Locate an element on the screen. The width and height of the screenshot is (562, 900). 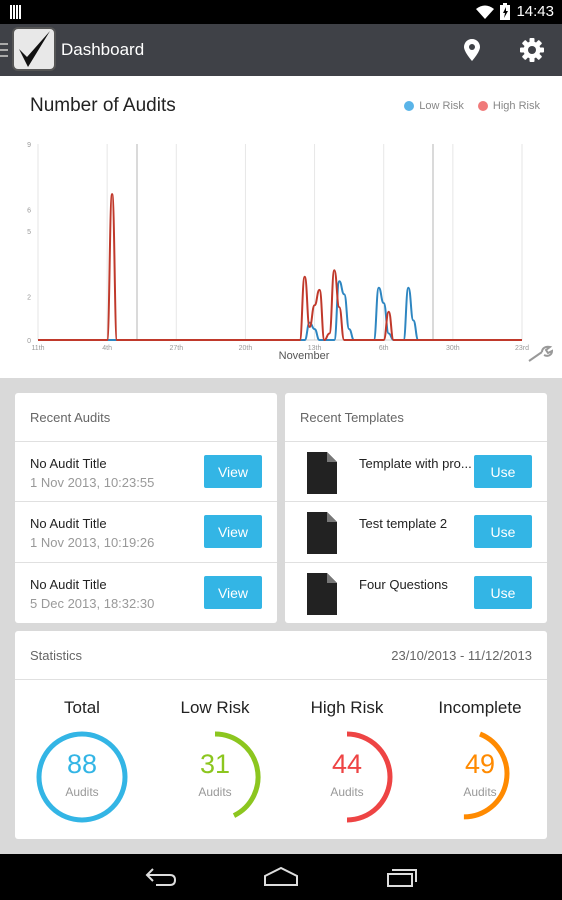
stat-value: 88 is located at coordinates (82, 764).